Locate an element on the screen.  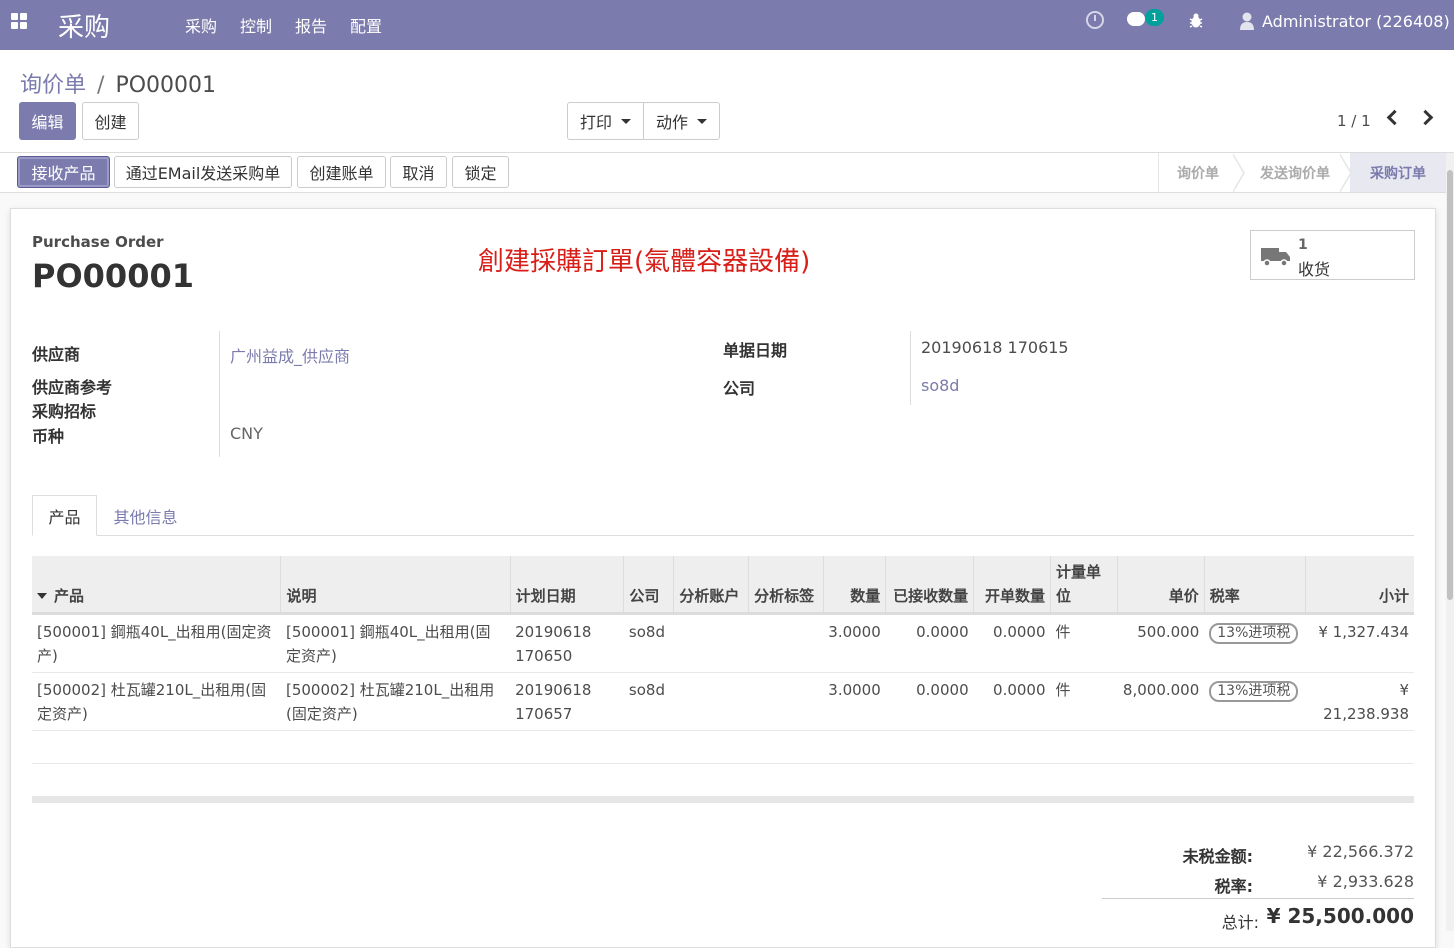
cell-taxes: 13%进项税 is located at coordinates (1254, 643).